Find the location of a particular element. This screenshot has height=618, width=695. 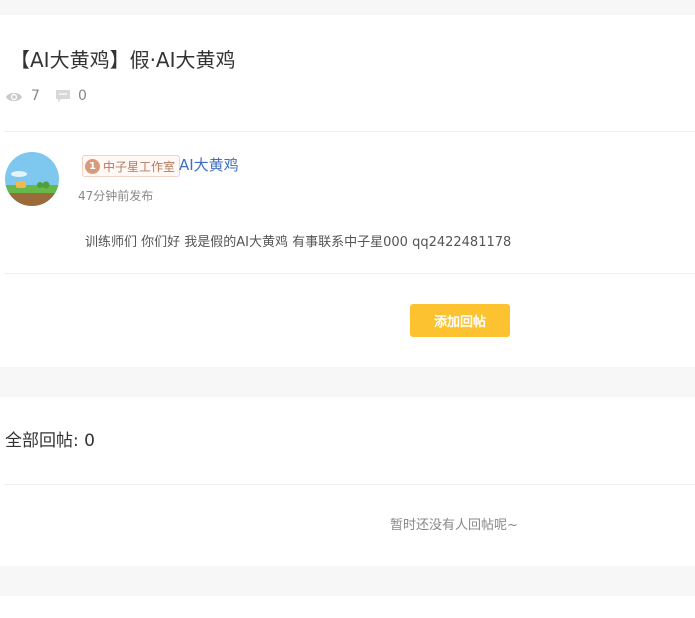

comment-icon is located at coordinates (63, 98).